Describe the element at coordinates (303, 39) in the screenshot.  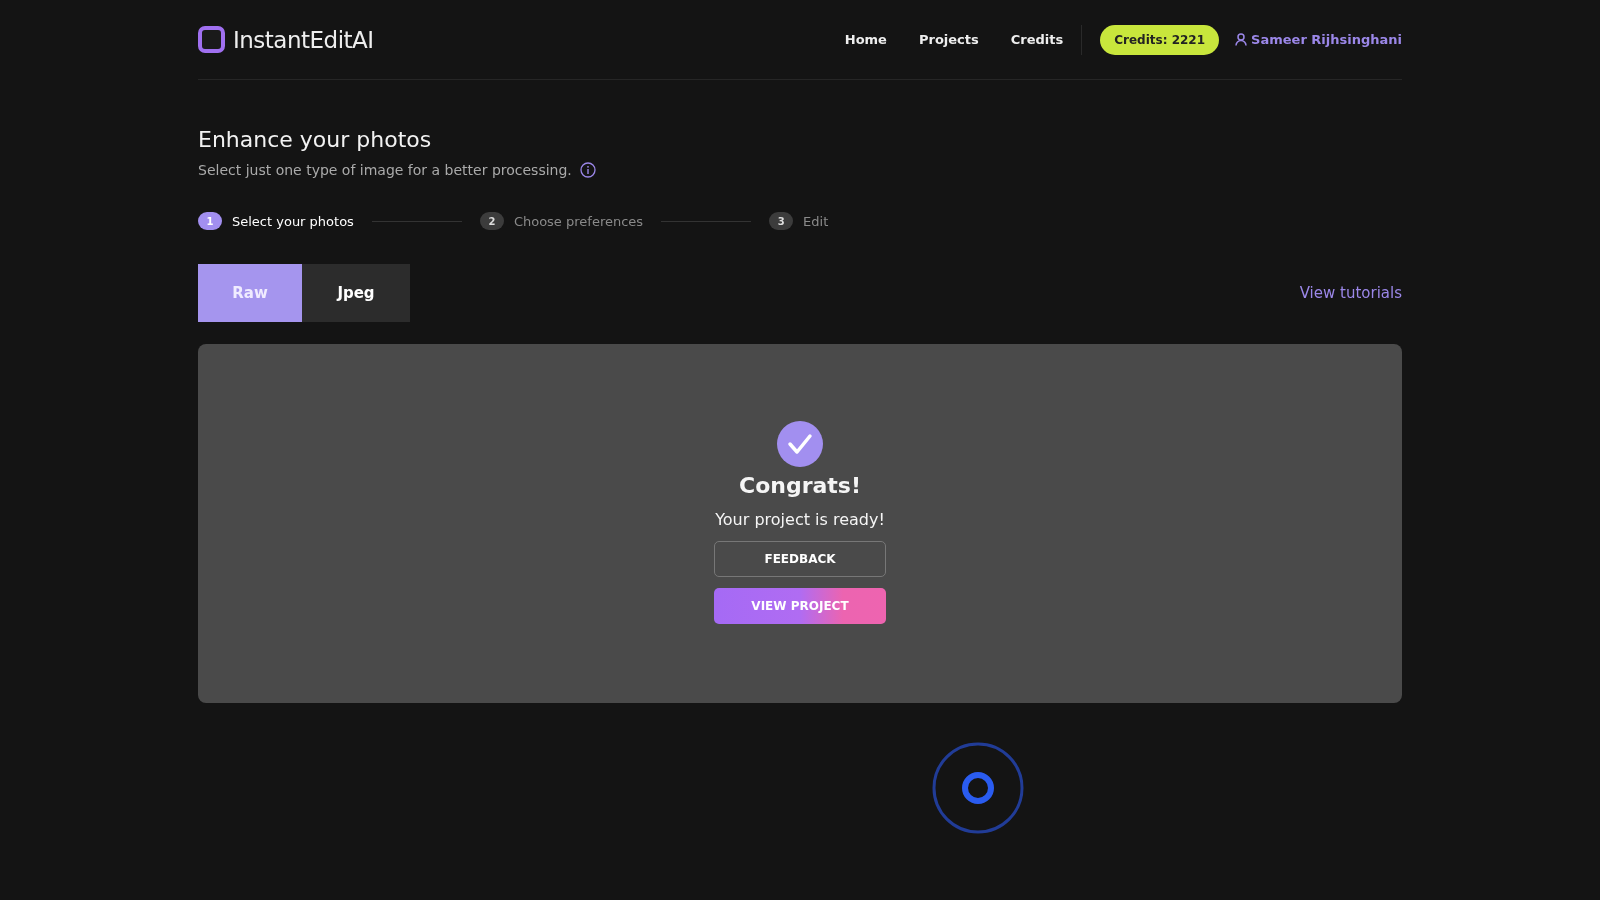
I see `logo-text: InstantEditAI` at that location.